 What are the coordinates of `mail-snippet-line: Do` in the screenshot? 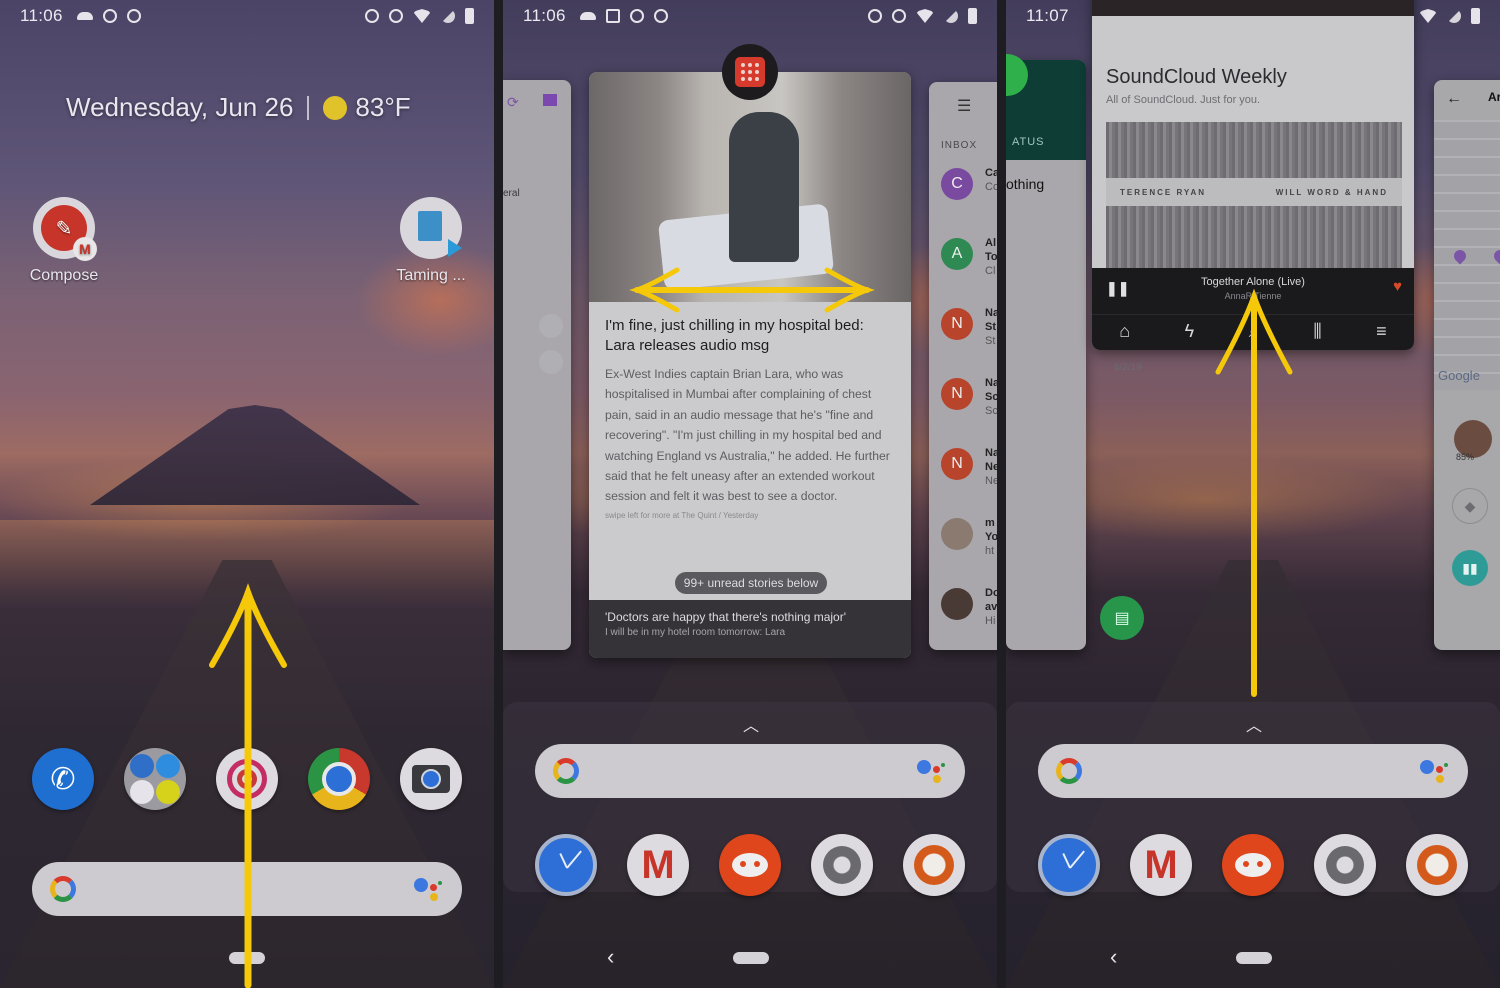 It's located at (991, 593).